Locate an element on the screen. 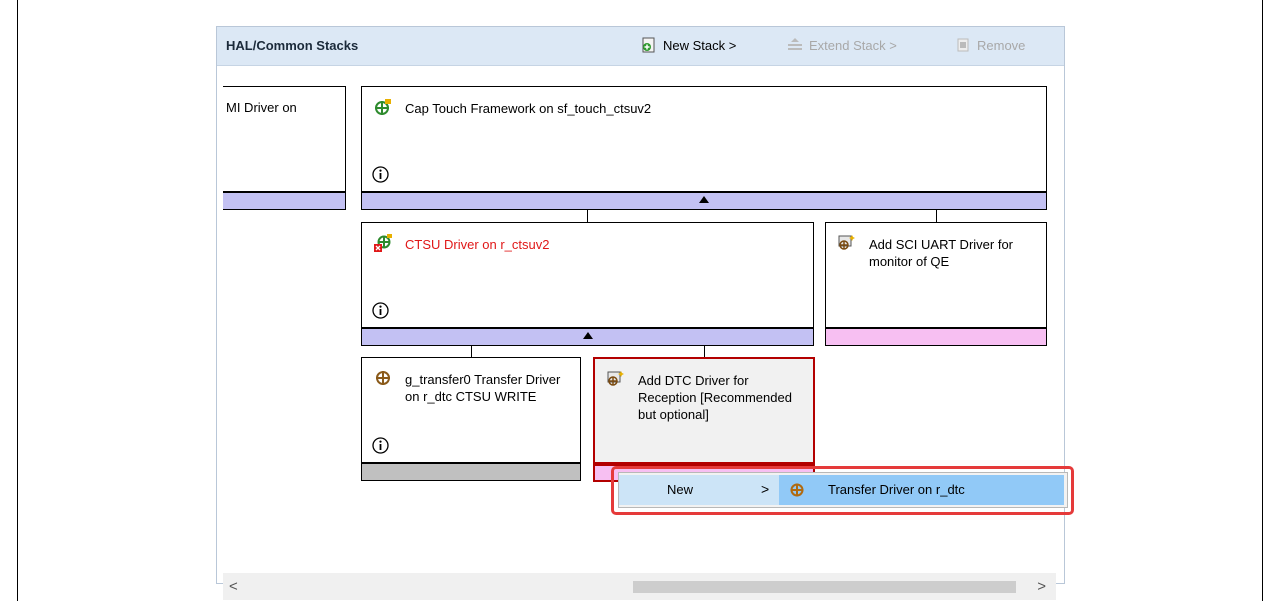  block-ctsu-label: CTSU Driver on r_ctsuv2 is located at coordinates (477, 244).